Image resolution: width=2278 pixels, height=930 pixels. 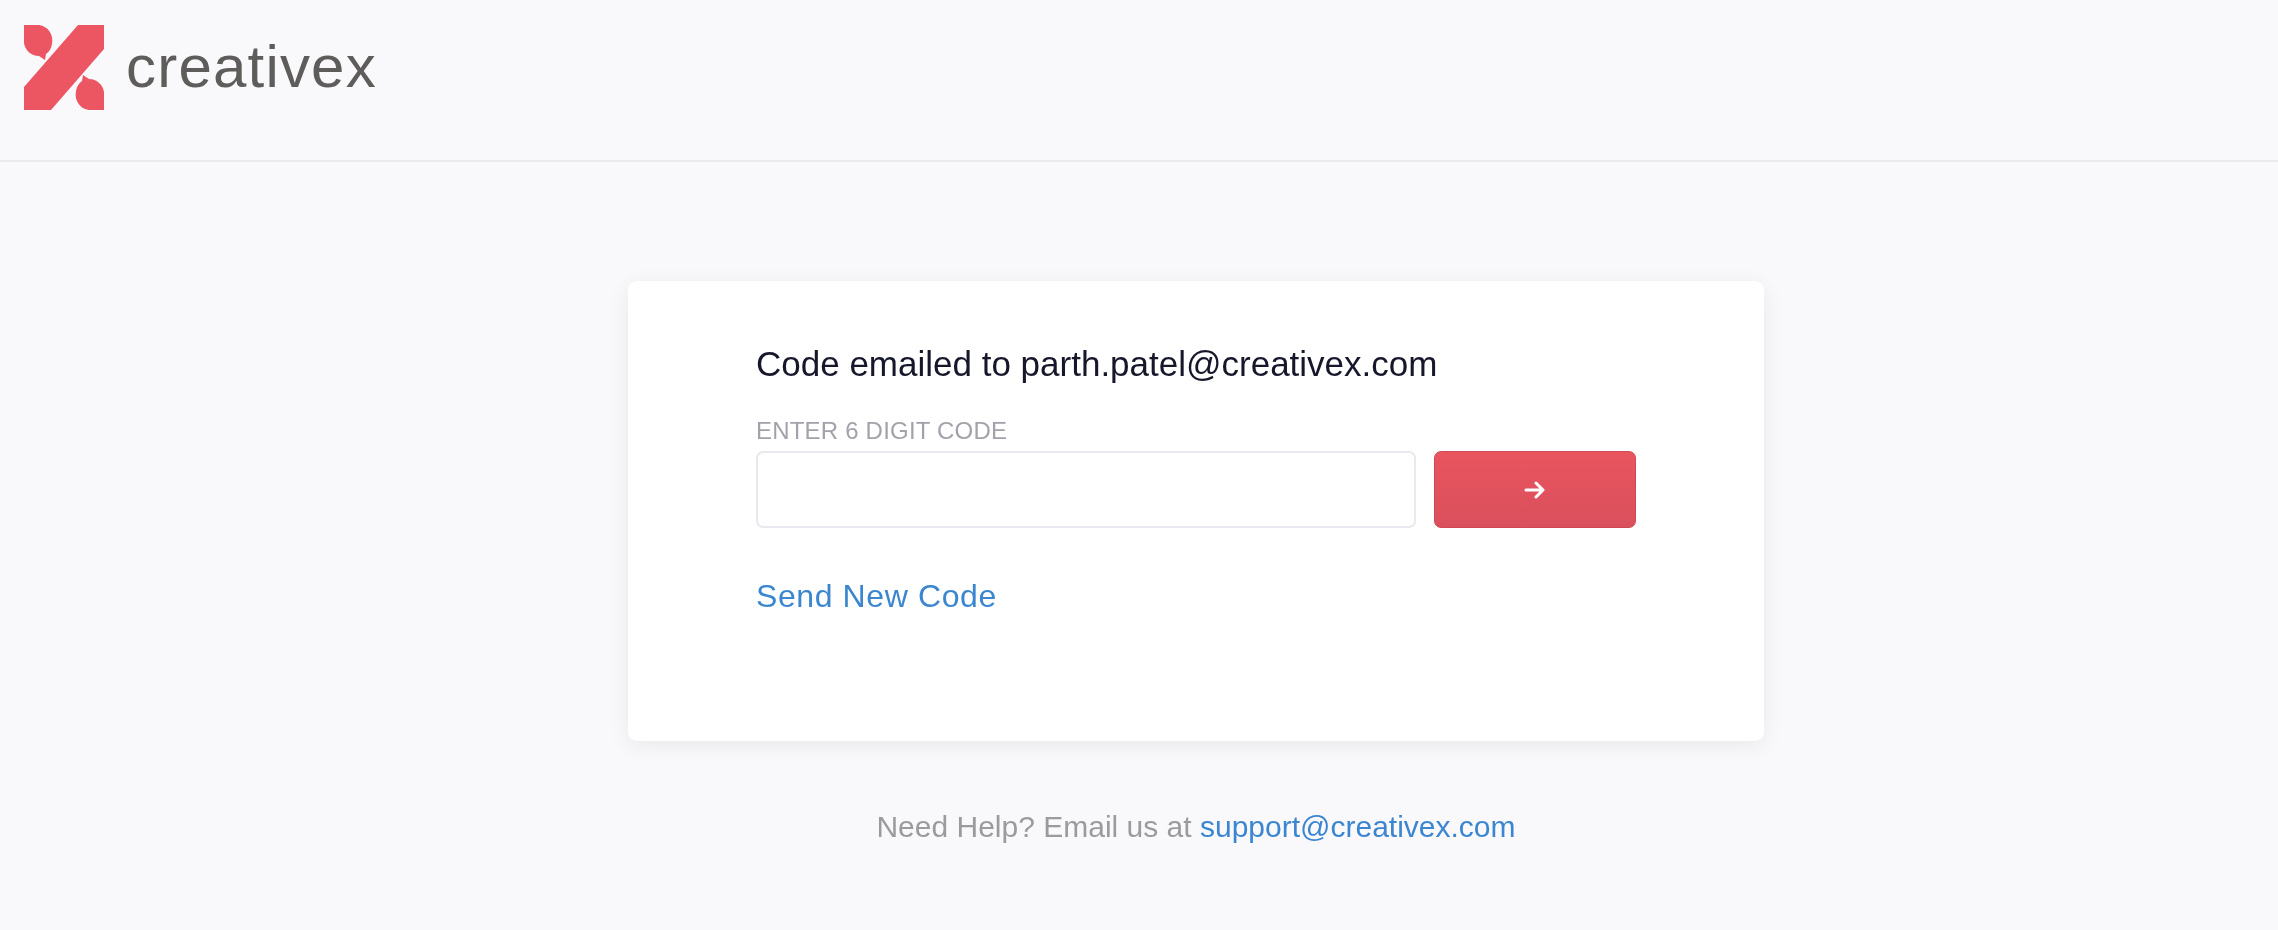 What do you see at coordinates (876, 596) in the screenshot?
I see `send-new-code-link: Send New Code` at bounding box center [876, 596].